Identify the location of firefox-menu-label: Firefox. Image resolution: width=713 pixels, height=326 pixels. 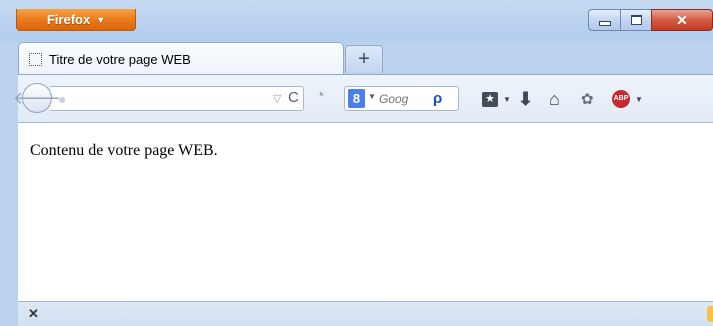
(68, 19).